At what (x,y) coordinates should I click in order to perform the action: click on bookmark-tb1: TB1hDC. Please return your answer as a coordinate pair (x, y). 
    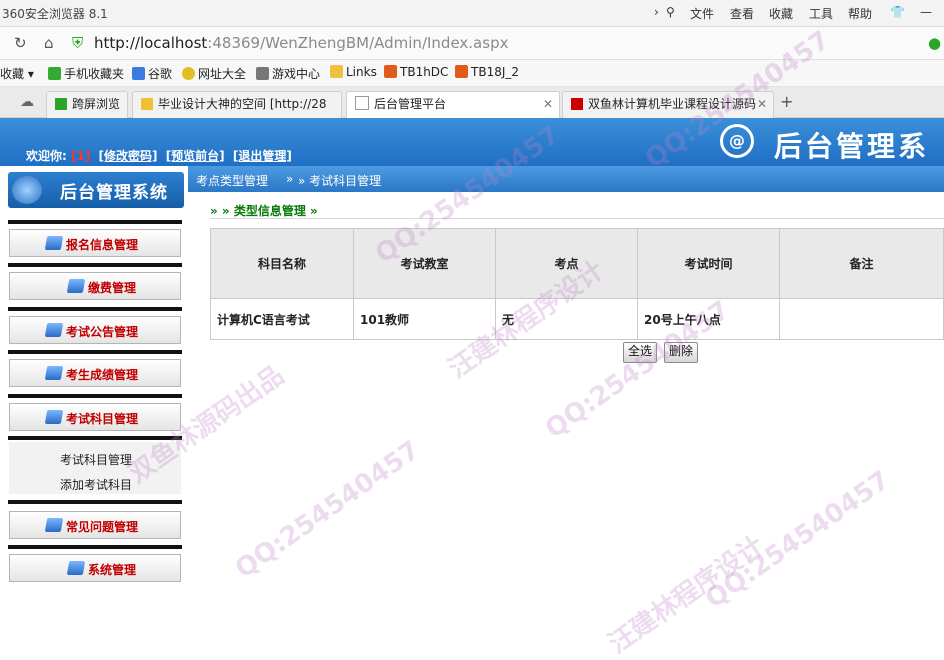
    Looking at the image, I should click on (416, 72).